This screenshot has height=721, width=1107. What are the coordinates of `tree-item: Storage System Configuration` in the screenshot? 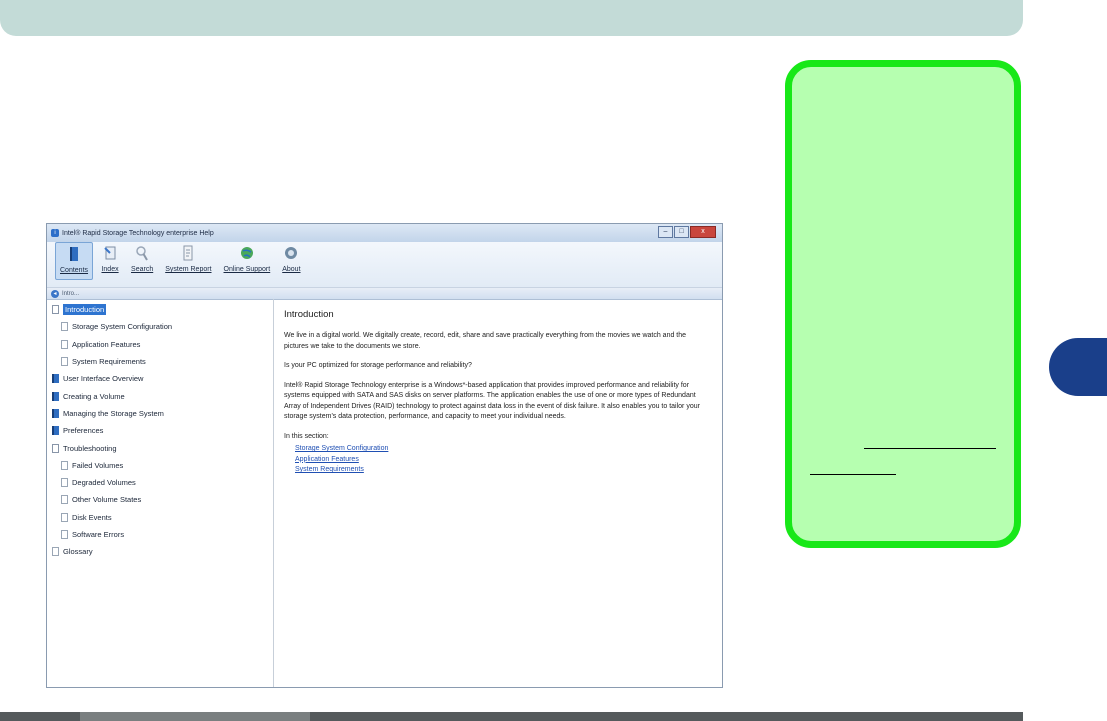 It's located at (160, 326).